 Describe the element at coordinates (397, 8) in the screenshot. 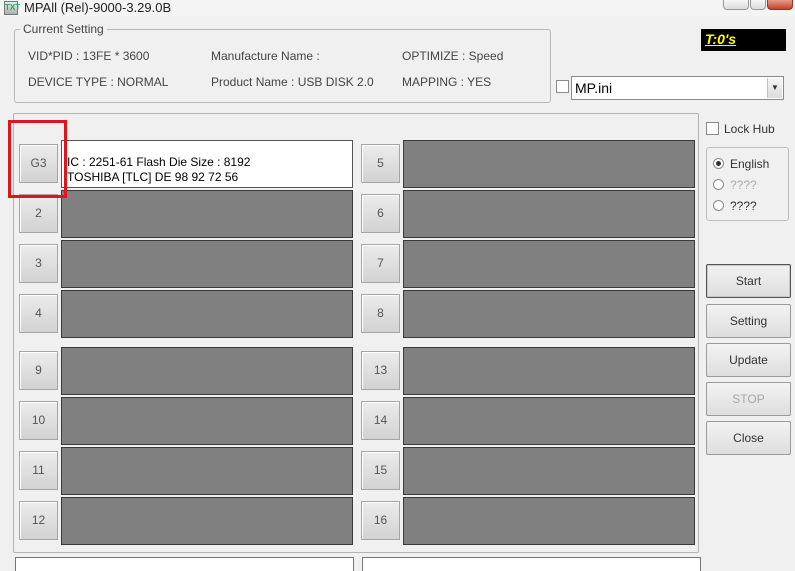

I see `title-bar: TXT MPAll (Rel)-9000-3.29.0B` at that location.